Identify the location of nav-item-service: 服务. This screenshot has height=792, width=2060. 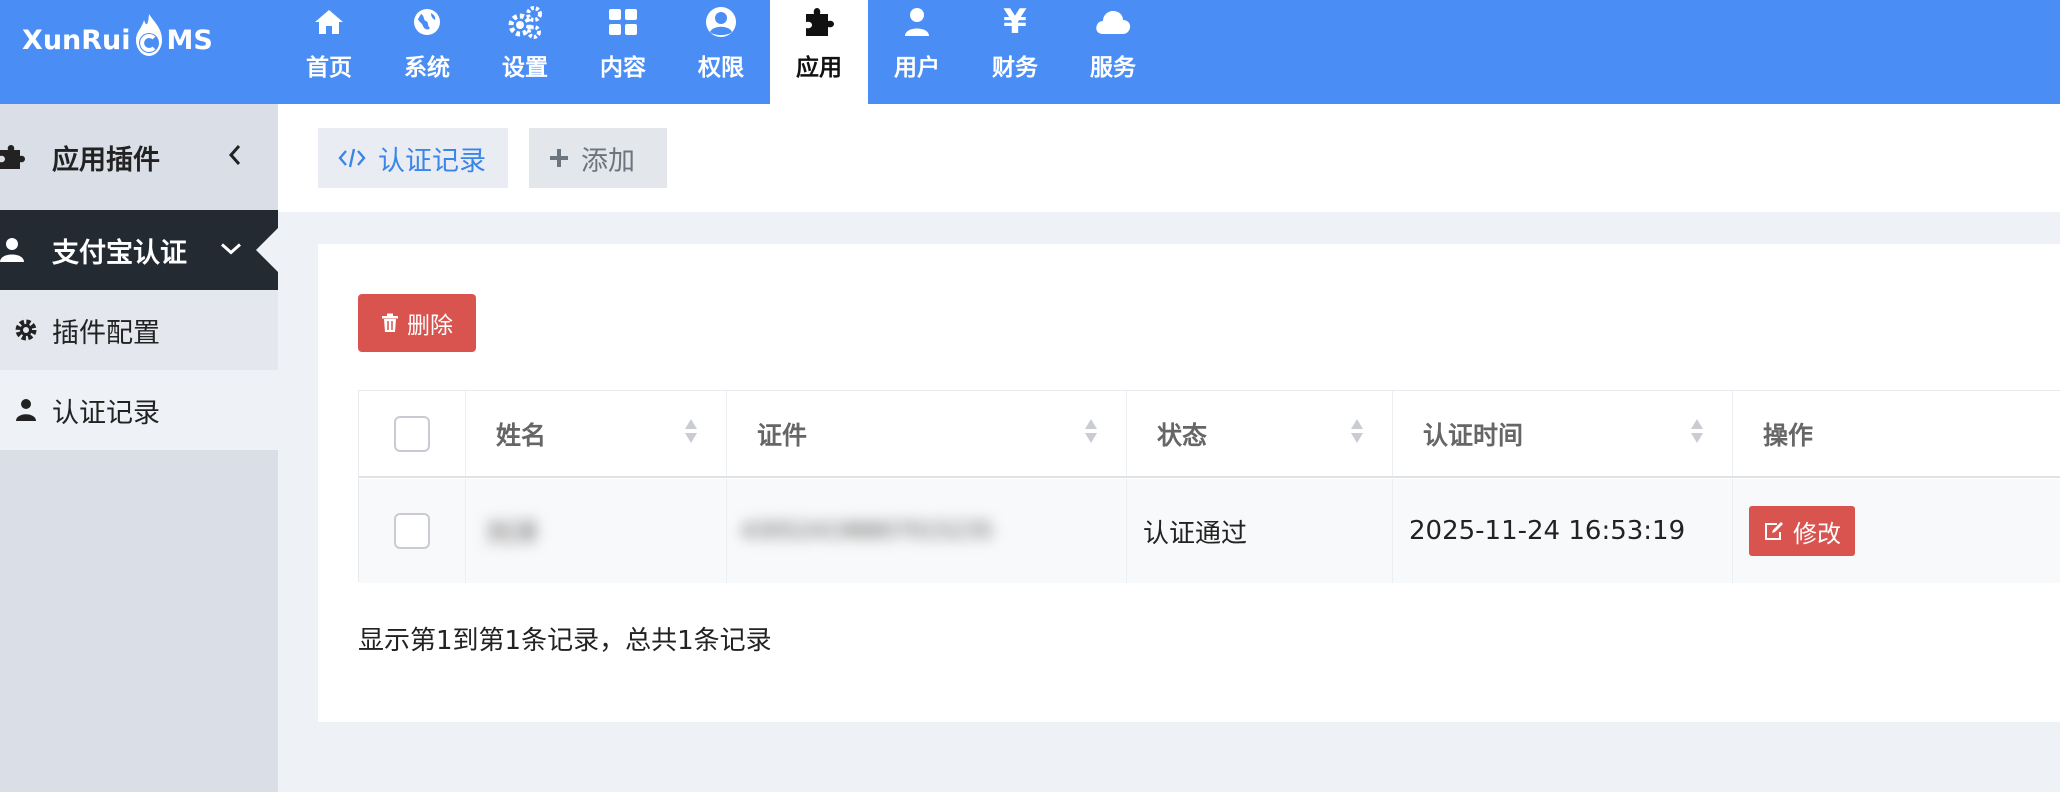
(1113, 52).